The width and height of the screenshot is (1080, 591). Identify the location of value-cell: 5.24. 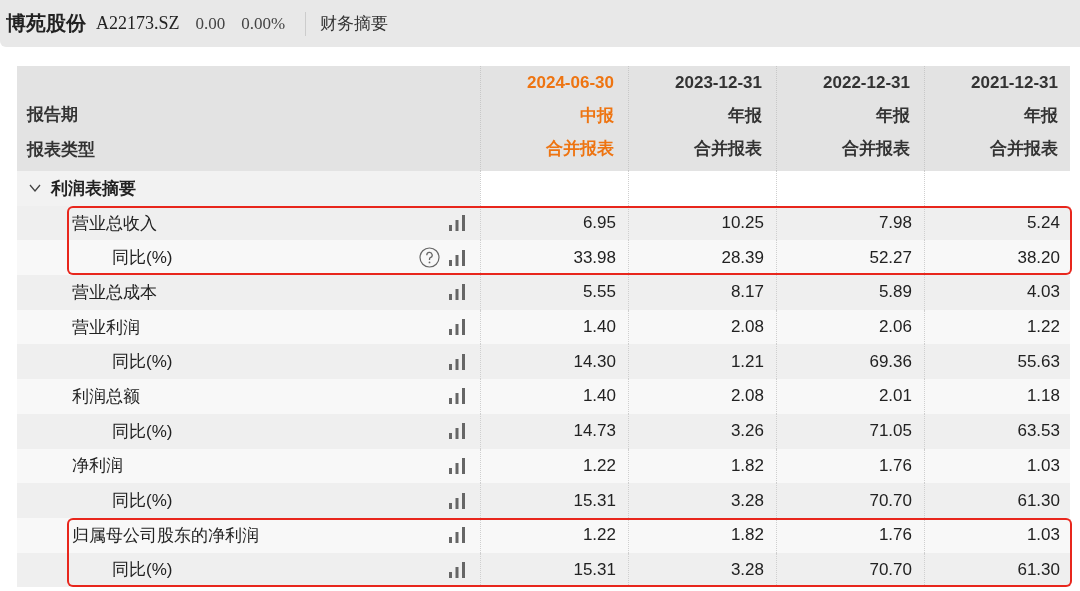
(1043, 223).